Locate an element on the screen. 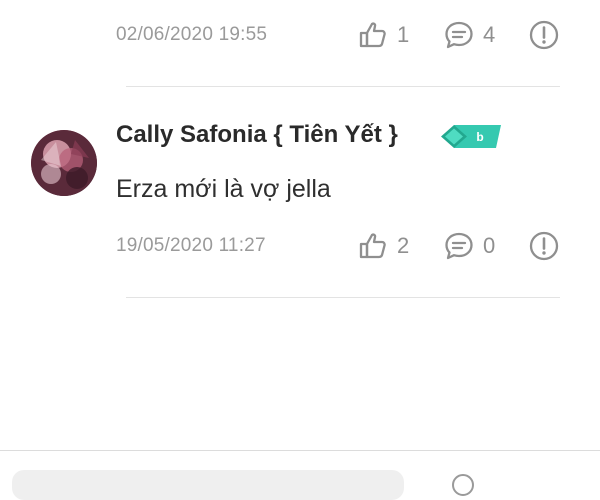  comment-input is located at coordinates (208, 485).